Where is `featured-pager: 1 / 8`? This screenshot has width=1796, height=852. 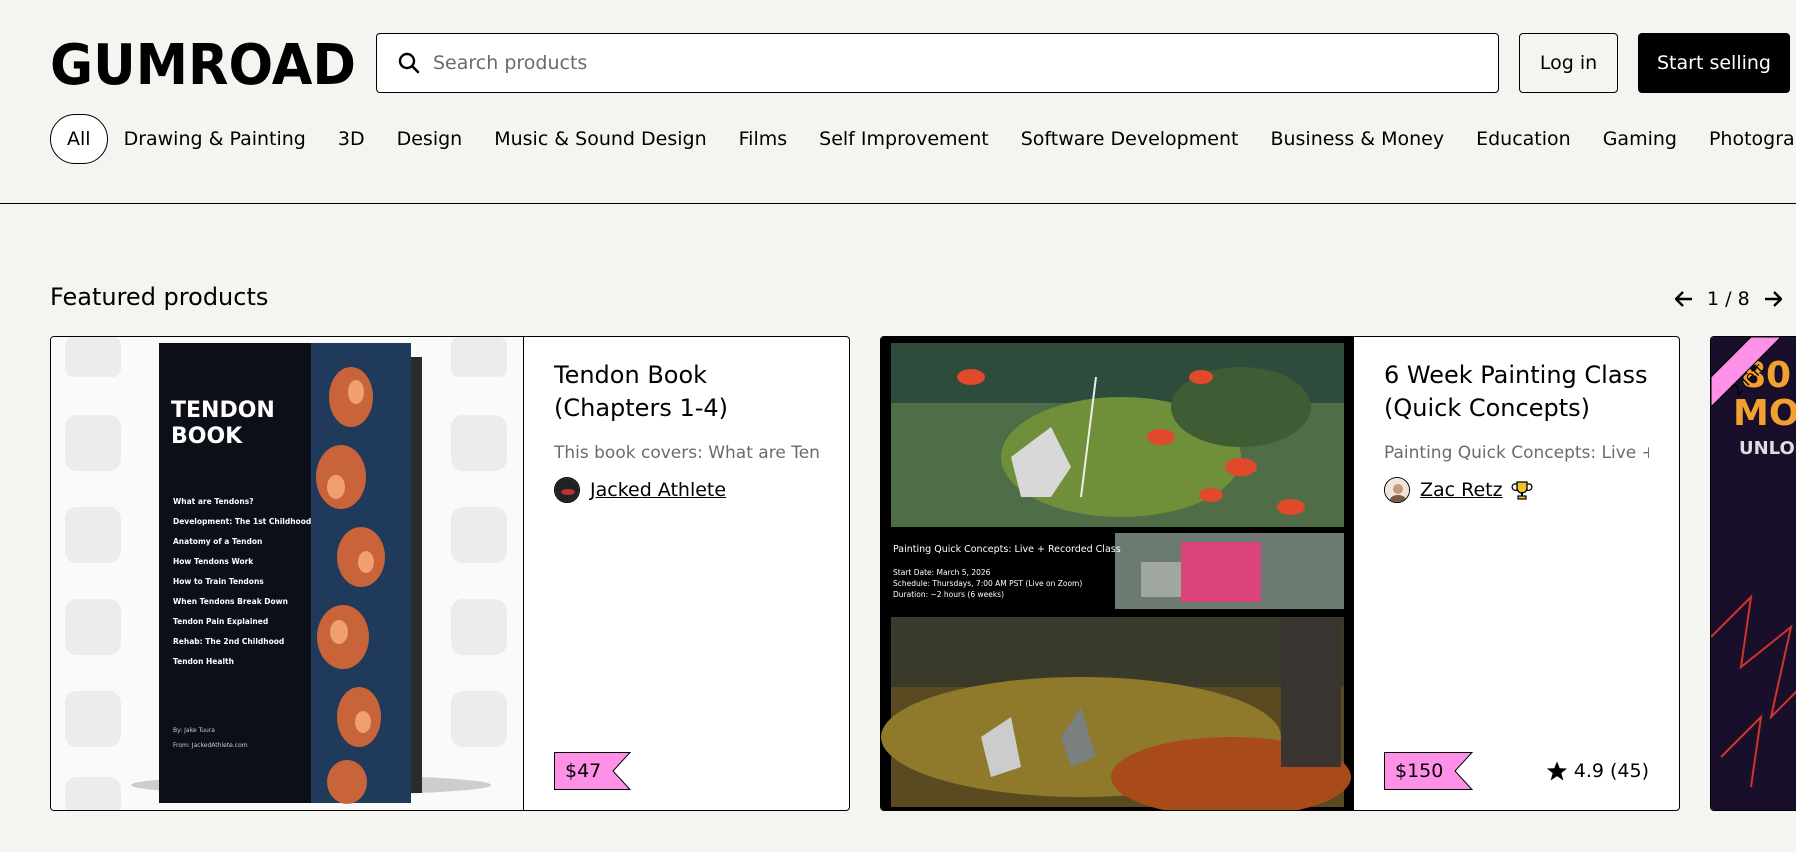 featured-pager: 1 / 8 is located at coordinates (1728, 299).